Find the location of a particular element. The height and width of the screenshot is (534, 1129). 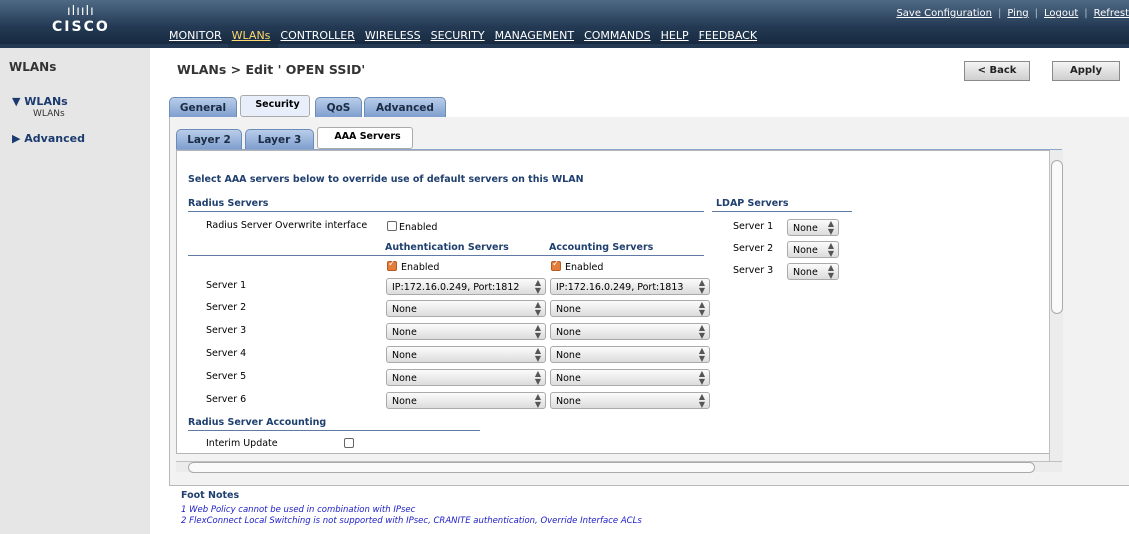

server-5-acct-value: None is located at coordinates (568, 378).